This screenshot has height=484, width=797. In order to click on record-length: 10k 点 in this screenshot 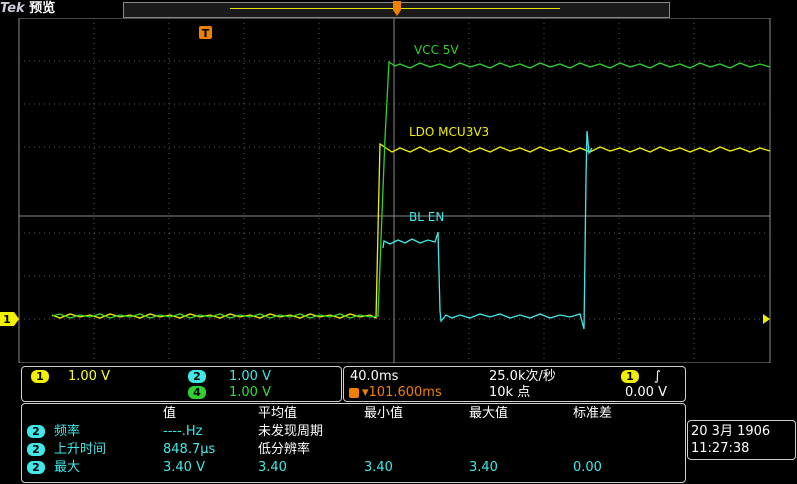, I will do `click(510, 392)`.